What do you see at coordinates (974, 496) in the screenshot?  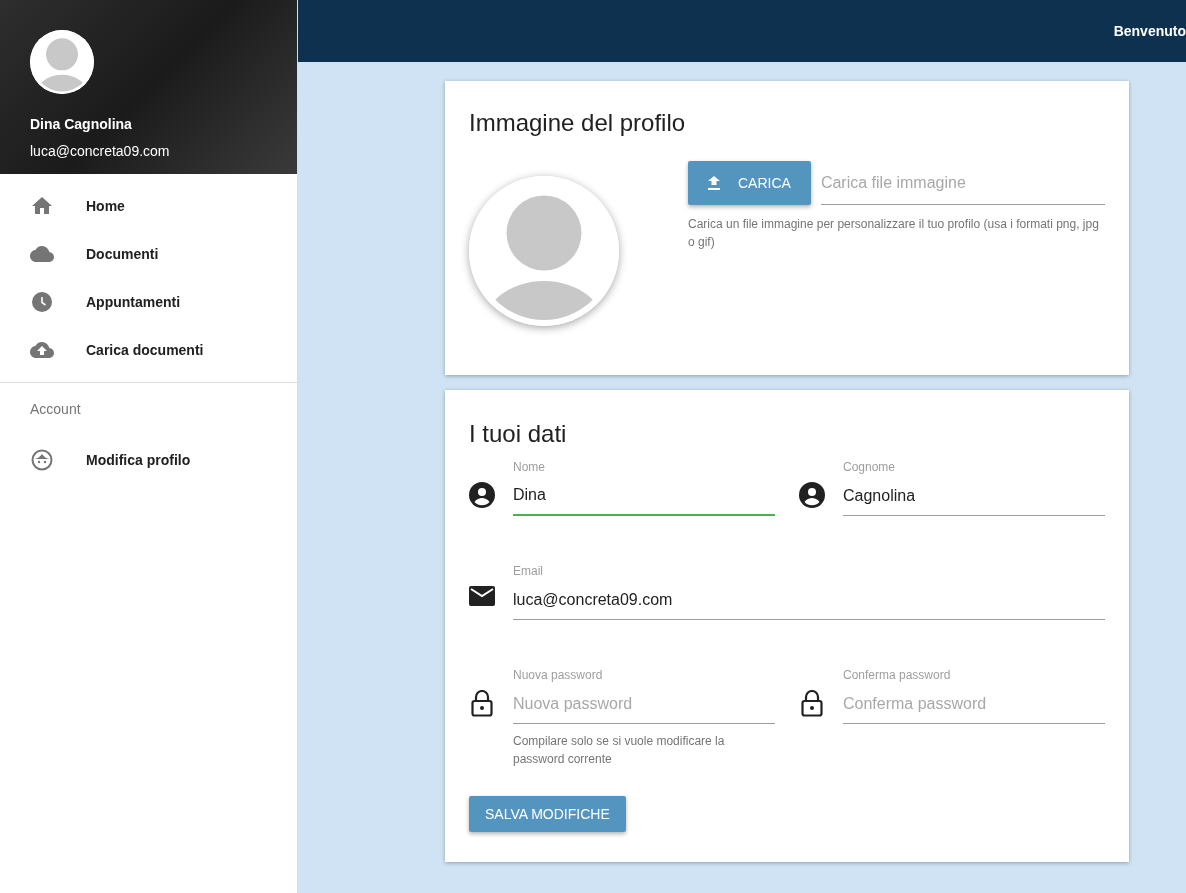 I see `input-field: Cagnolina` at bounding box center [974, 496].